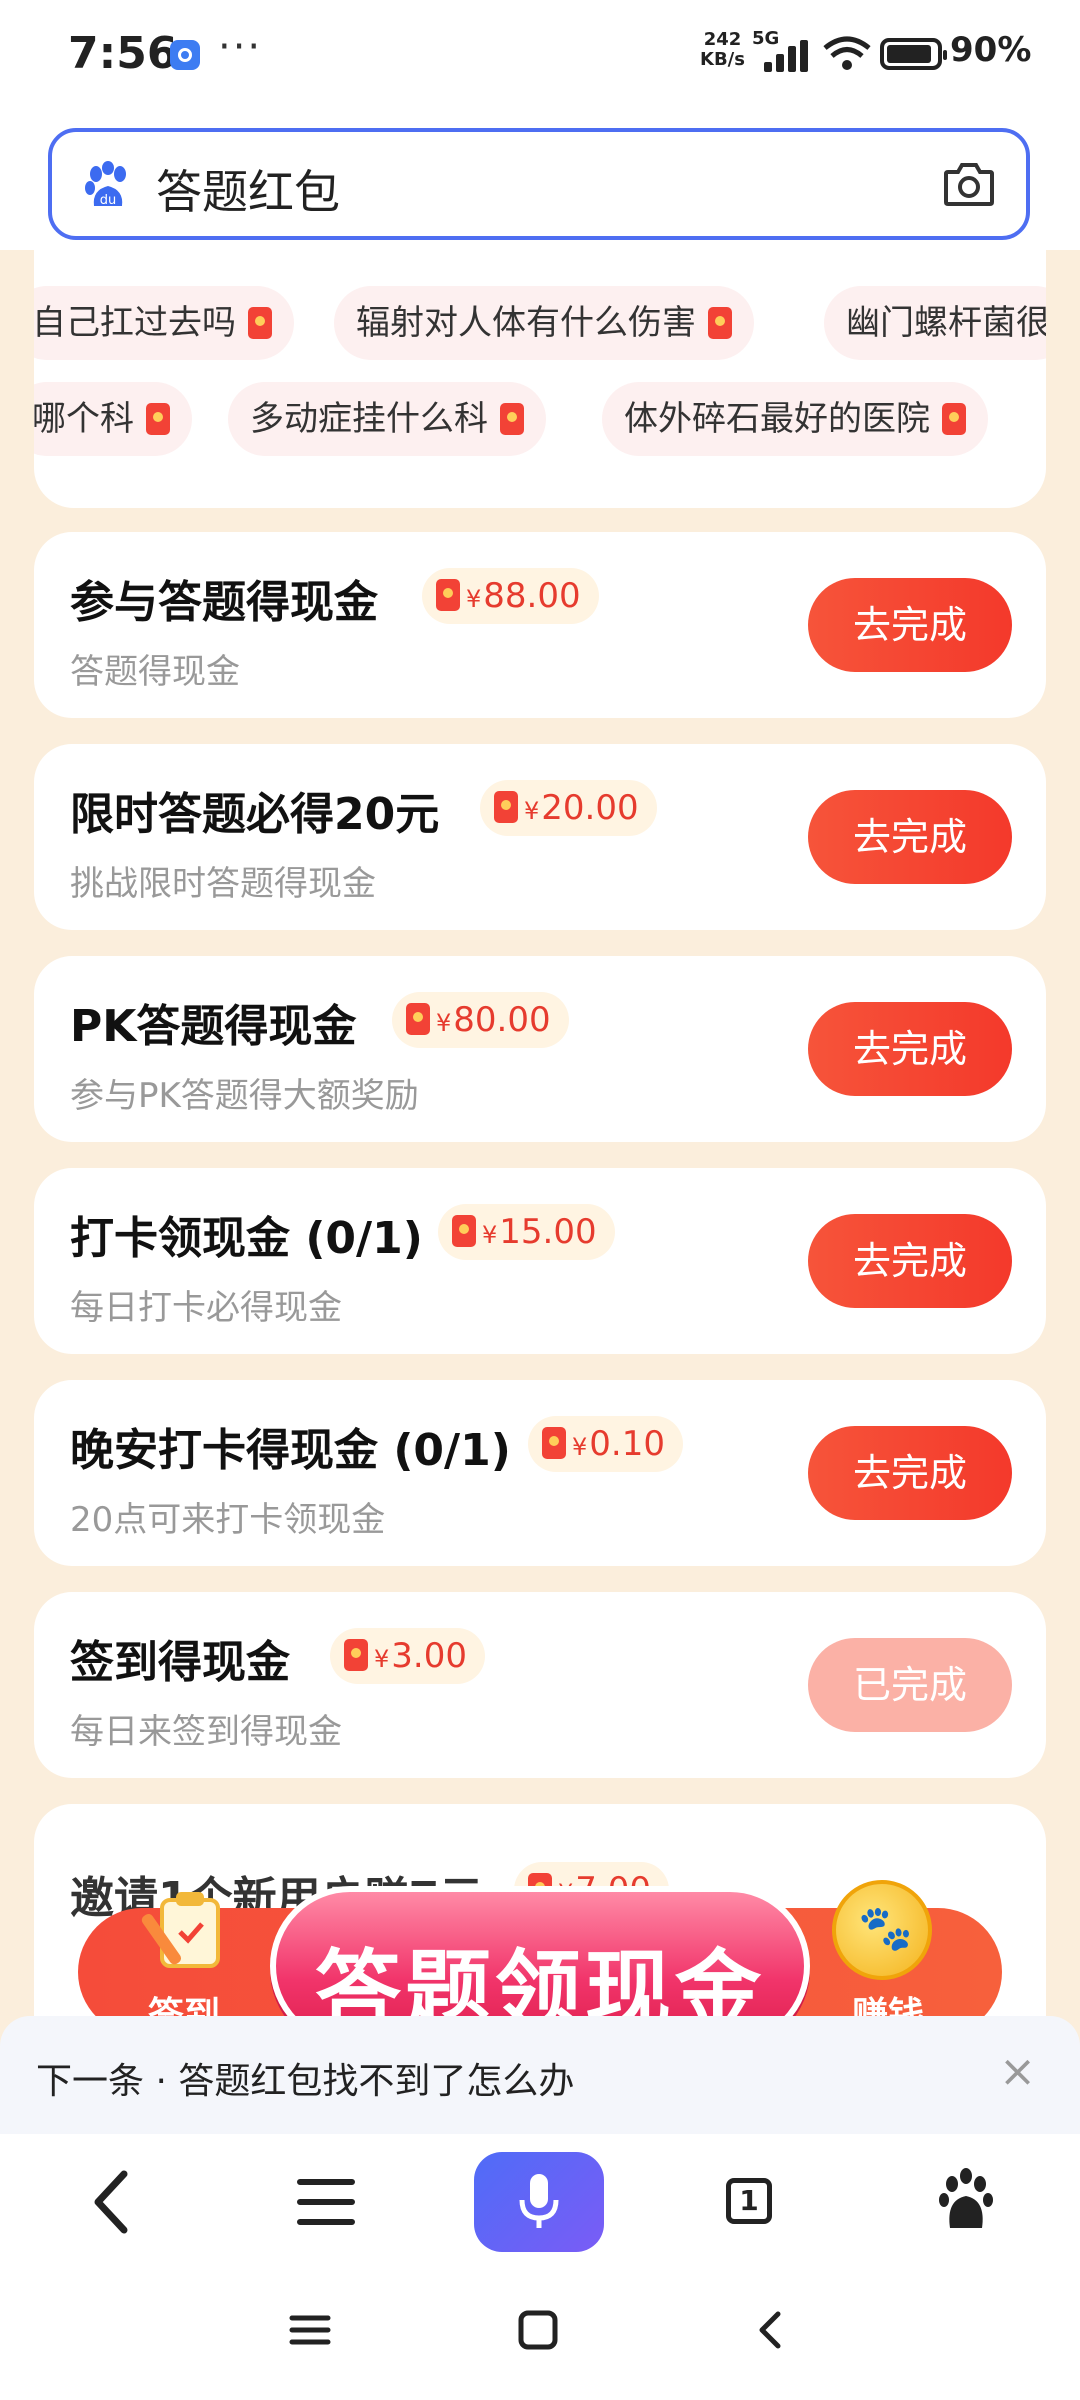 This screenshot has width=1080, height=2400. Describe the element at coordinates (770, 2330) in the screenshot. I see `system-back-icon` at that location.